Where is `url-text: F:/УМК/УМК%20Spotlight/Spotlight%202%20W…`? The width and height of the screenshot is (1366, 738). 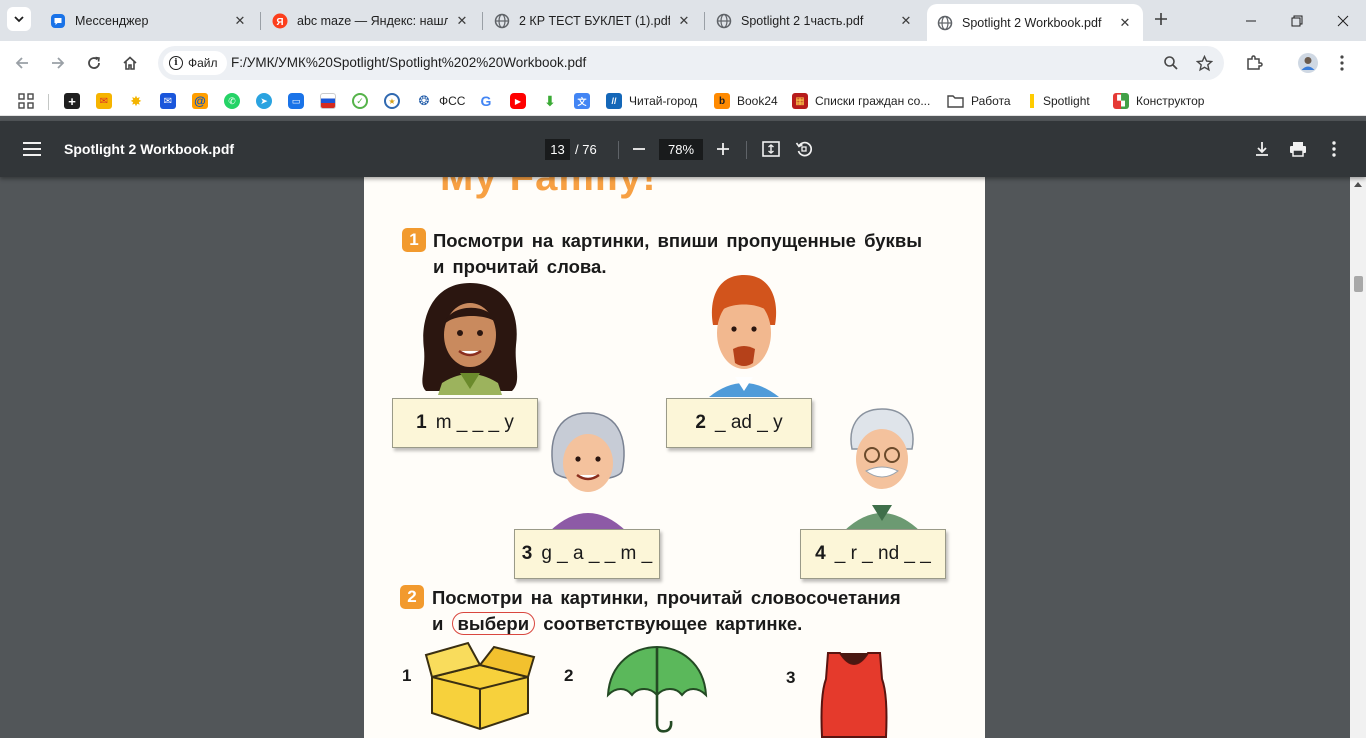 url-text: F:/УМК/УМК%20Spotlight/Spotlight%202%20W… is located at coordinates (408, 62).